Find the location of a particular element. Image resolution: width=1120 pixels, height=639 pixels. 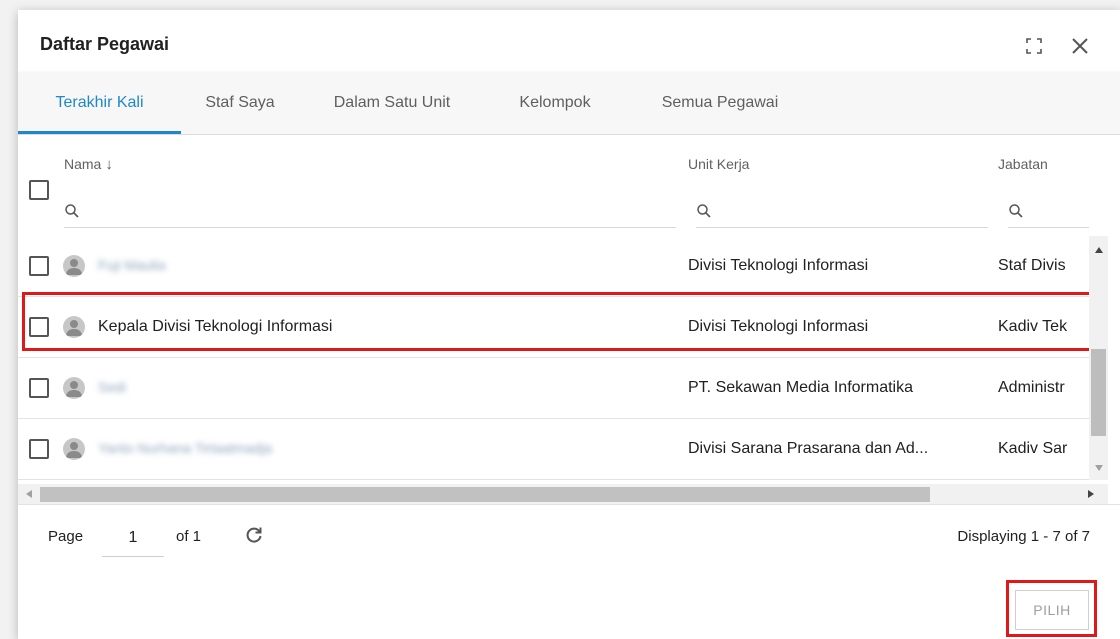

sort-descending-icon: ↓ is located at coordinates (109, 164).